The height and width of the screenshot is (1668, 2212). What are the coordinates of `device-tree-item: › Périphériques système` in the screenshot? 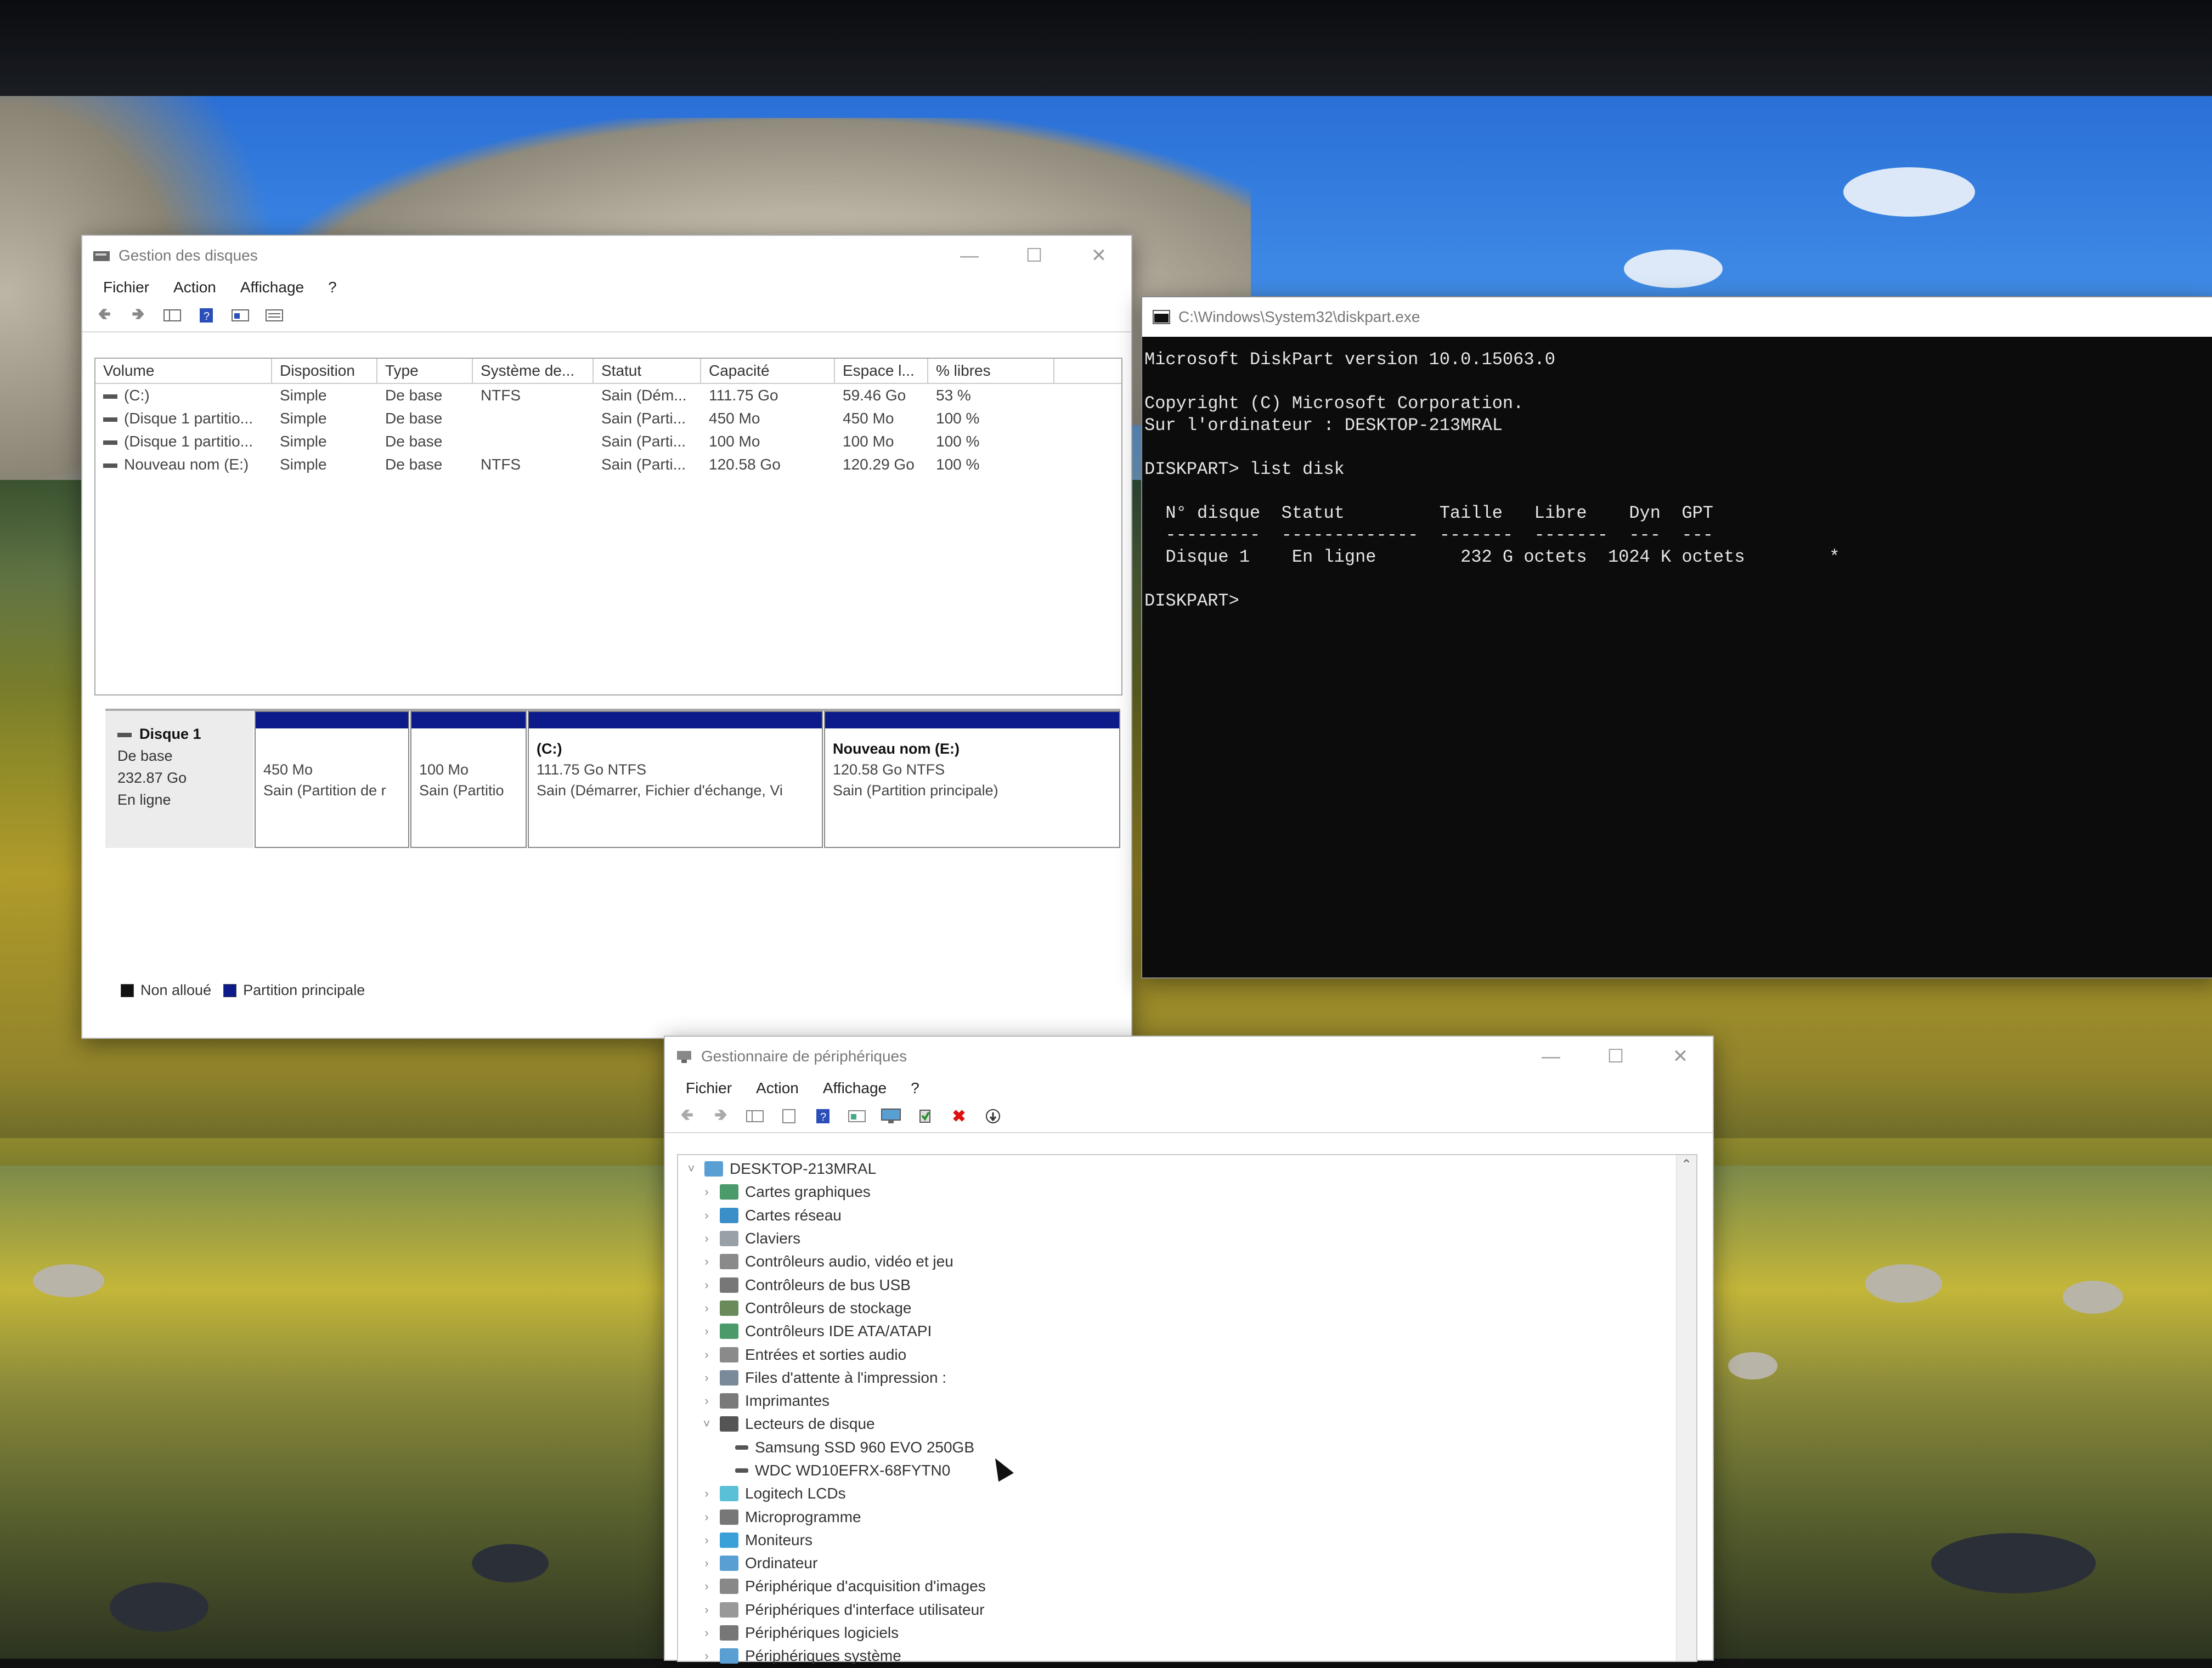 It's located at (1187, 1655).